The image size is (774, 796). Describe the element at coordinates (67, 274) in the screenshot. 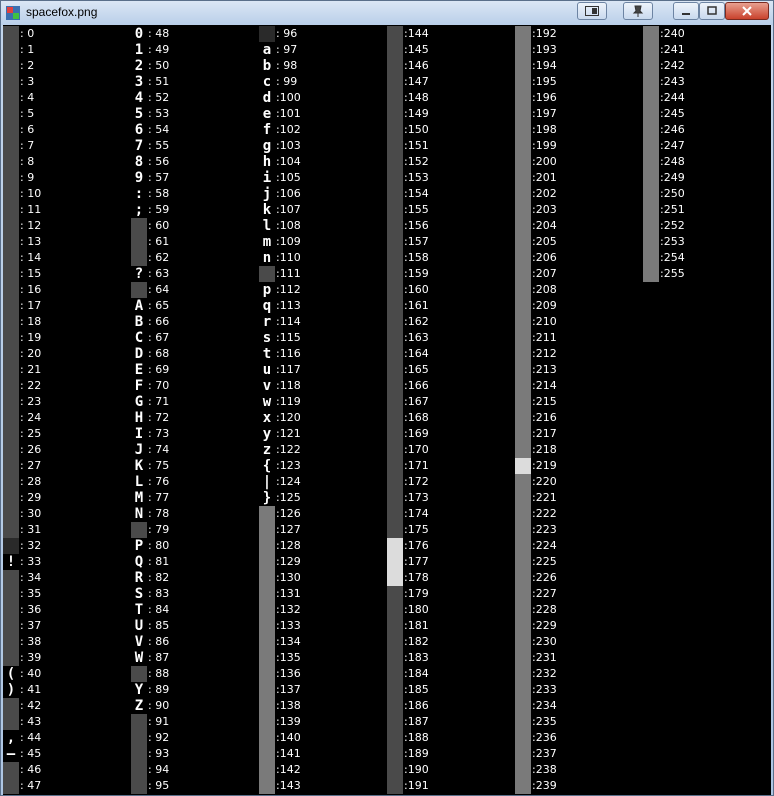

I see `tile-cell: : 15` at that location.